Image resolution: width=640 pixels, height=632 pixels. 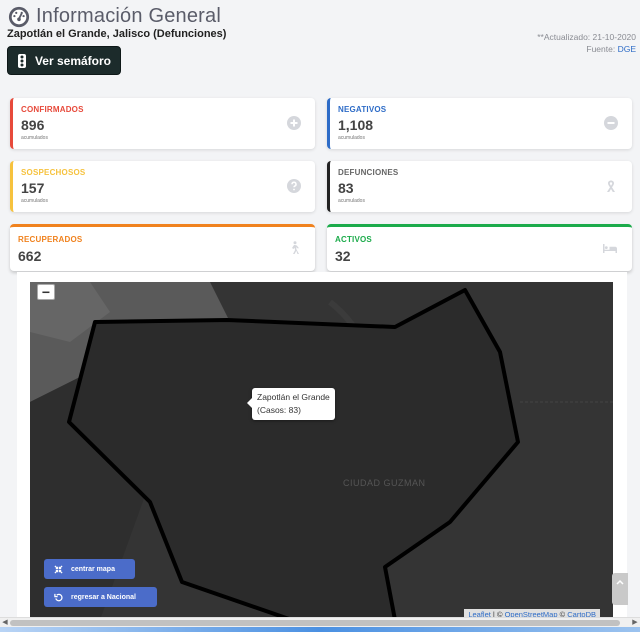 What do you see at coordinates (601, 49) in the screenshot?
I see `source-label: Fuente:` at bounding box center [601, 49].